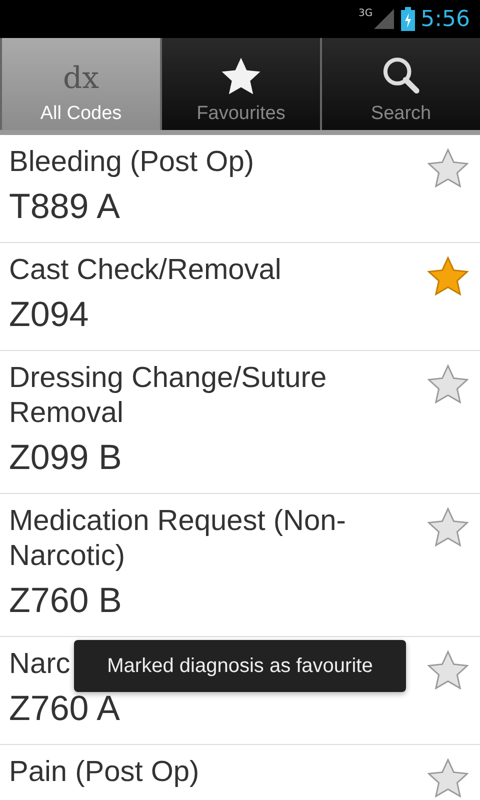  I want to click on diagnosis-code: Z094, so click(49, 315).